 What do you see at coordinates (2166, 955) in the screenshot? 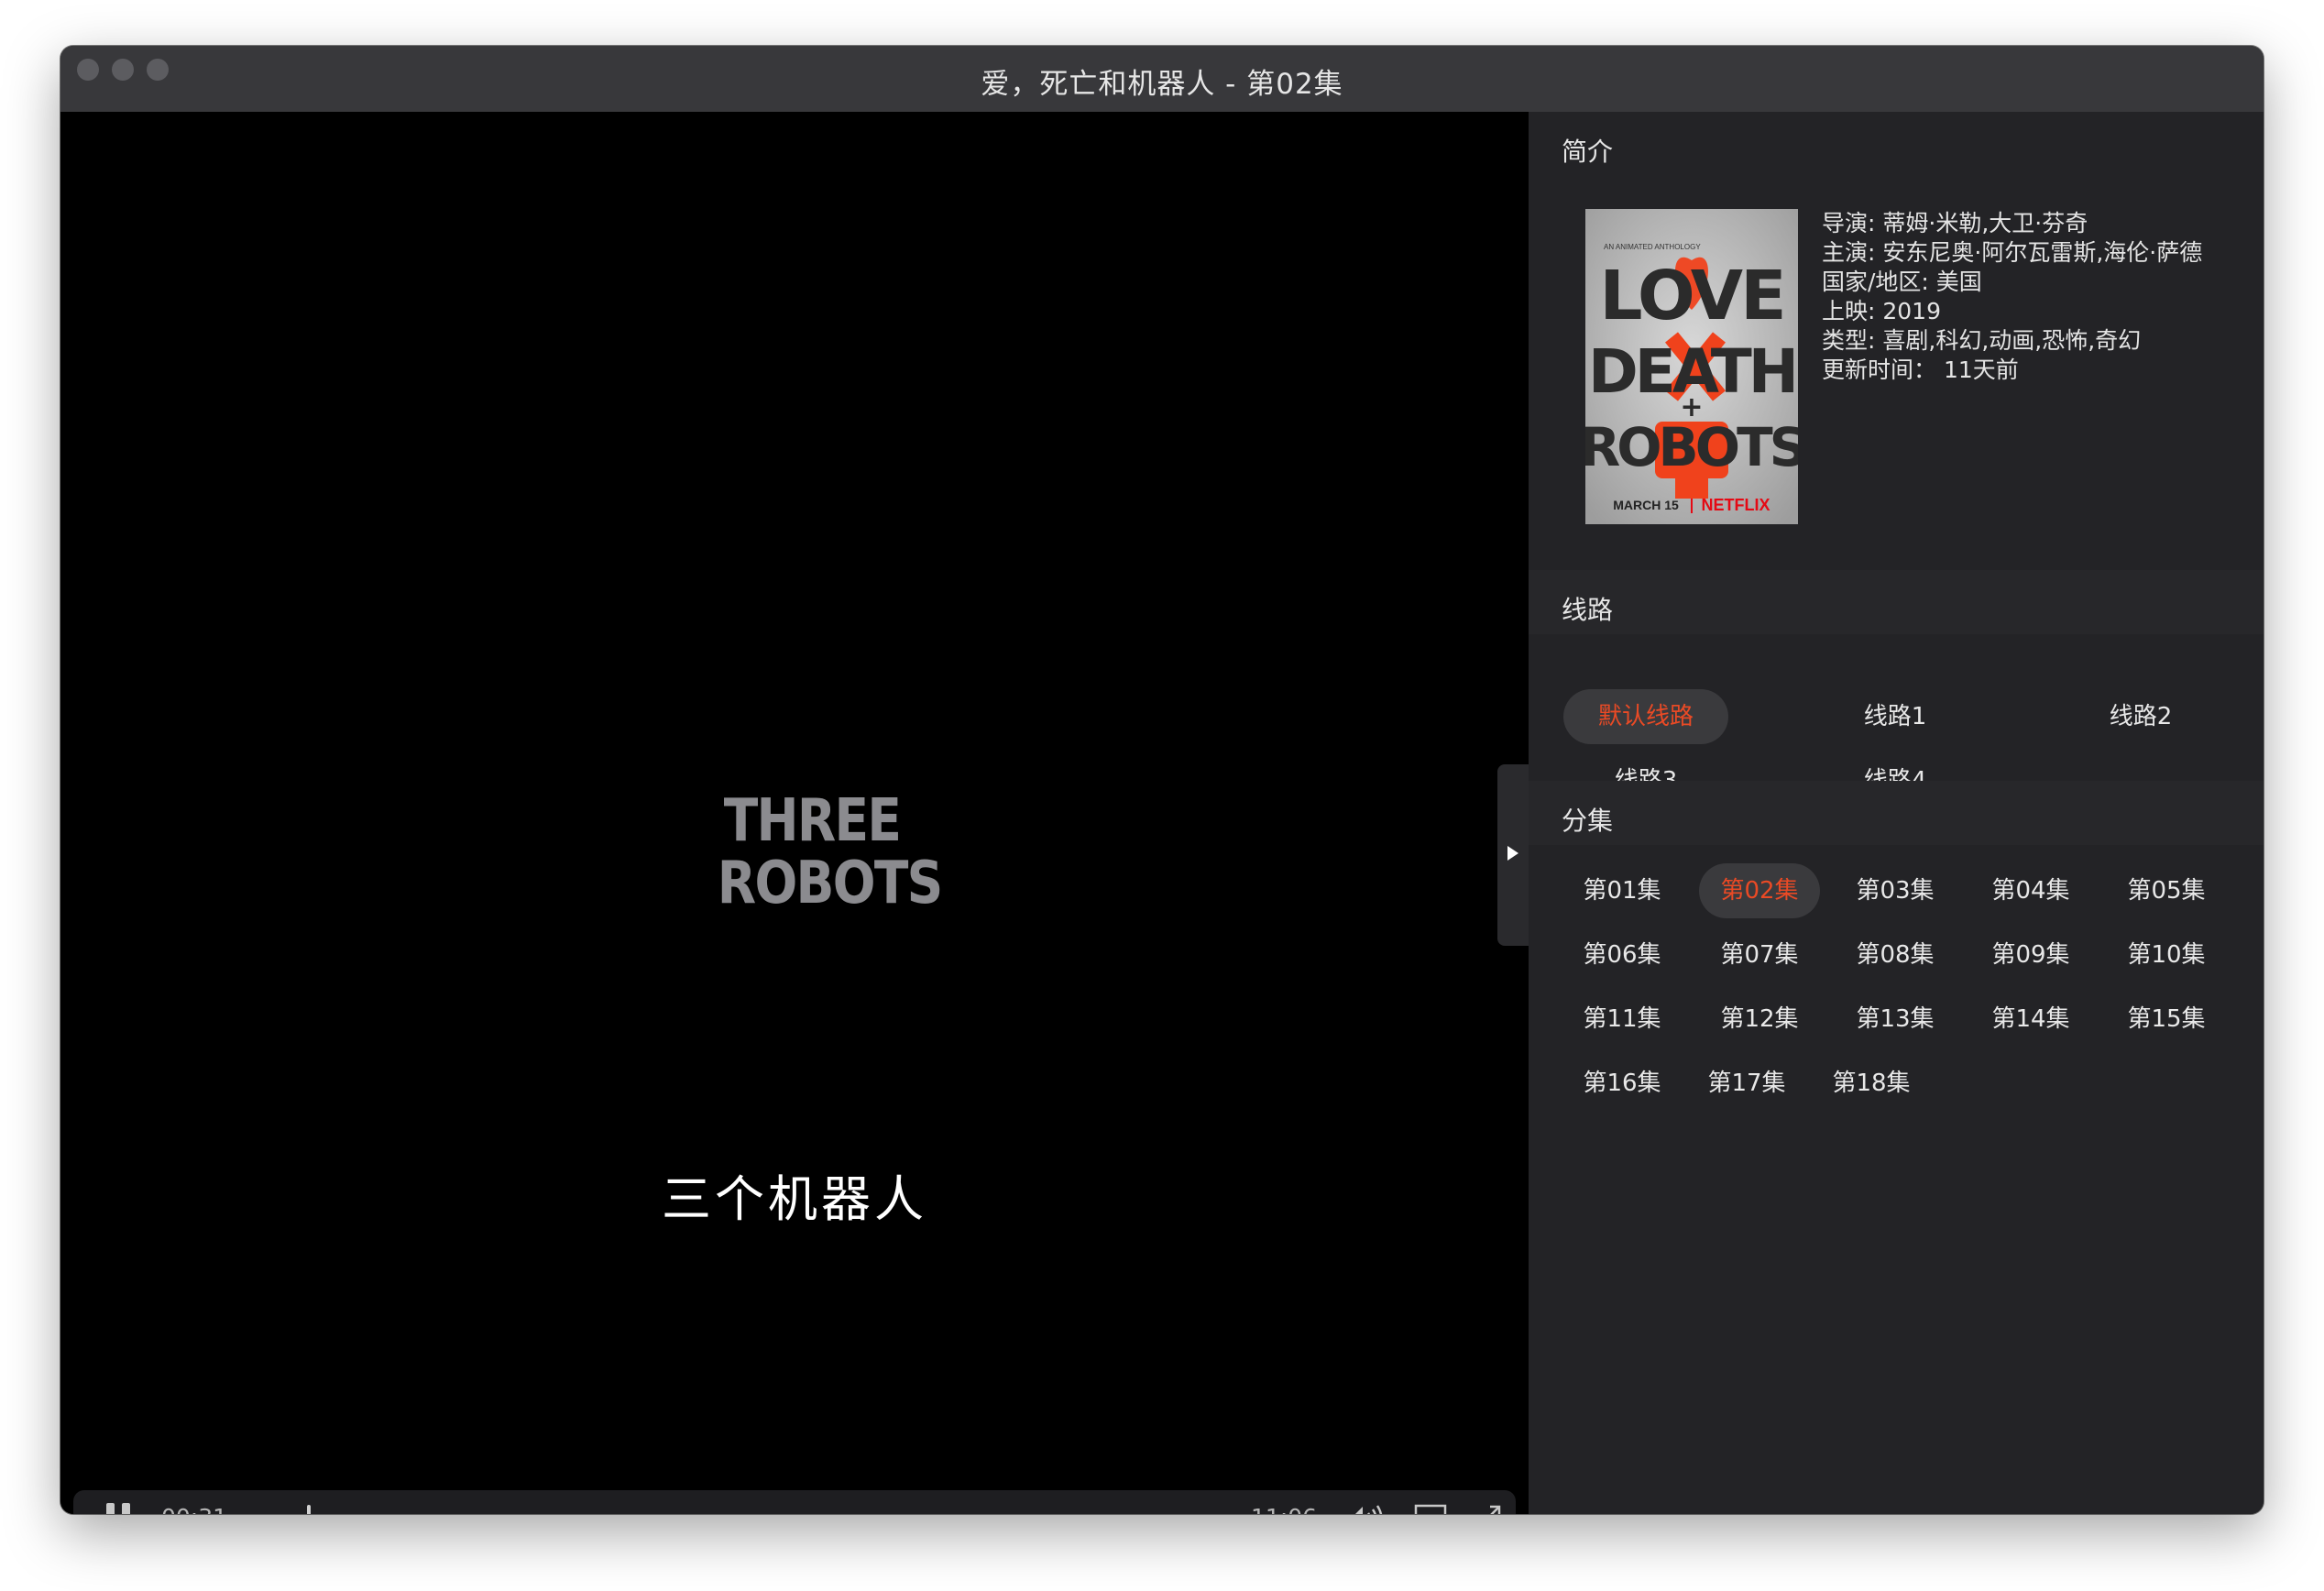
I see `episode-button: 第10集` at bounding box center [2166, 955].